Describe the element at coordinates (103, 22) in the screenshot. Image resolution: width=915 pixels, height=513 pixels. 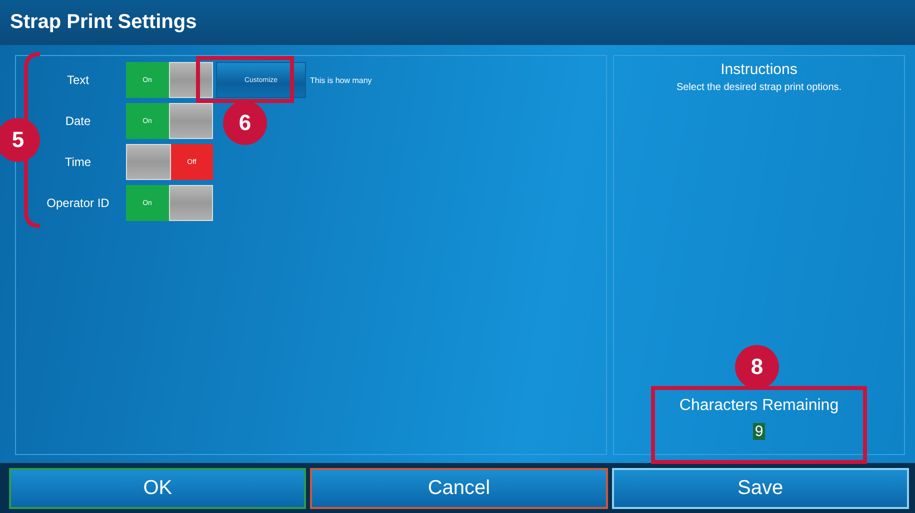
I see `window-title: Strap Print Settings` at that location.